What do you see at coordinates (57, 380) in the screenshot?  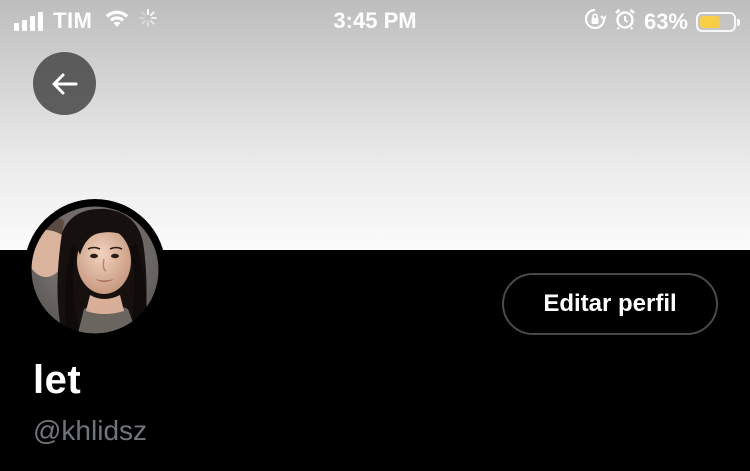 I see `profile-display-name: let` at bounding box center [57, 380].